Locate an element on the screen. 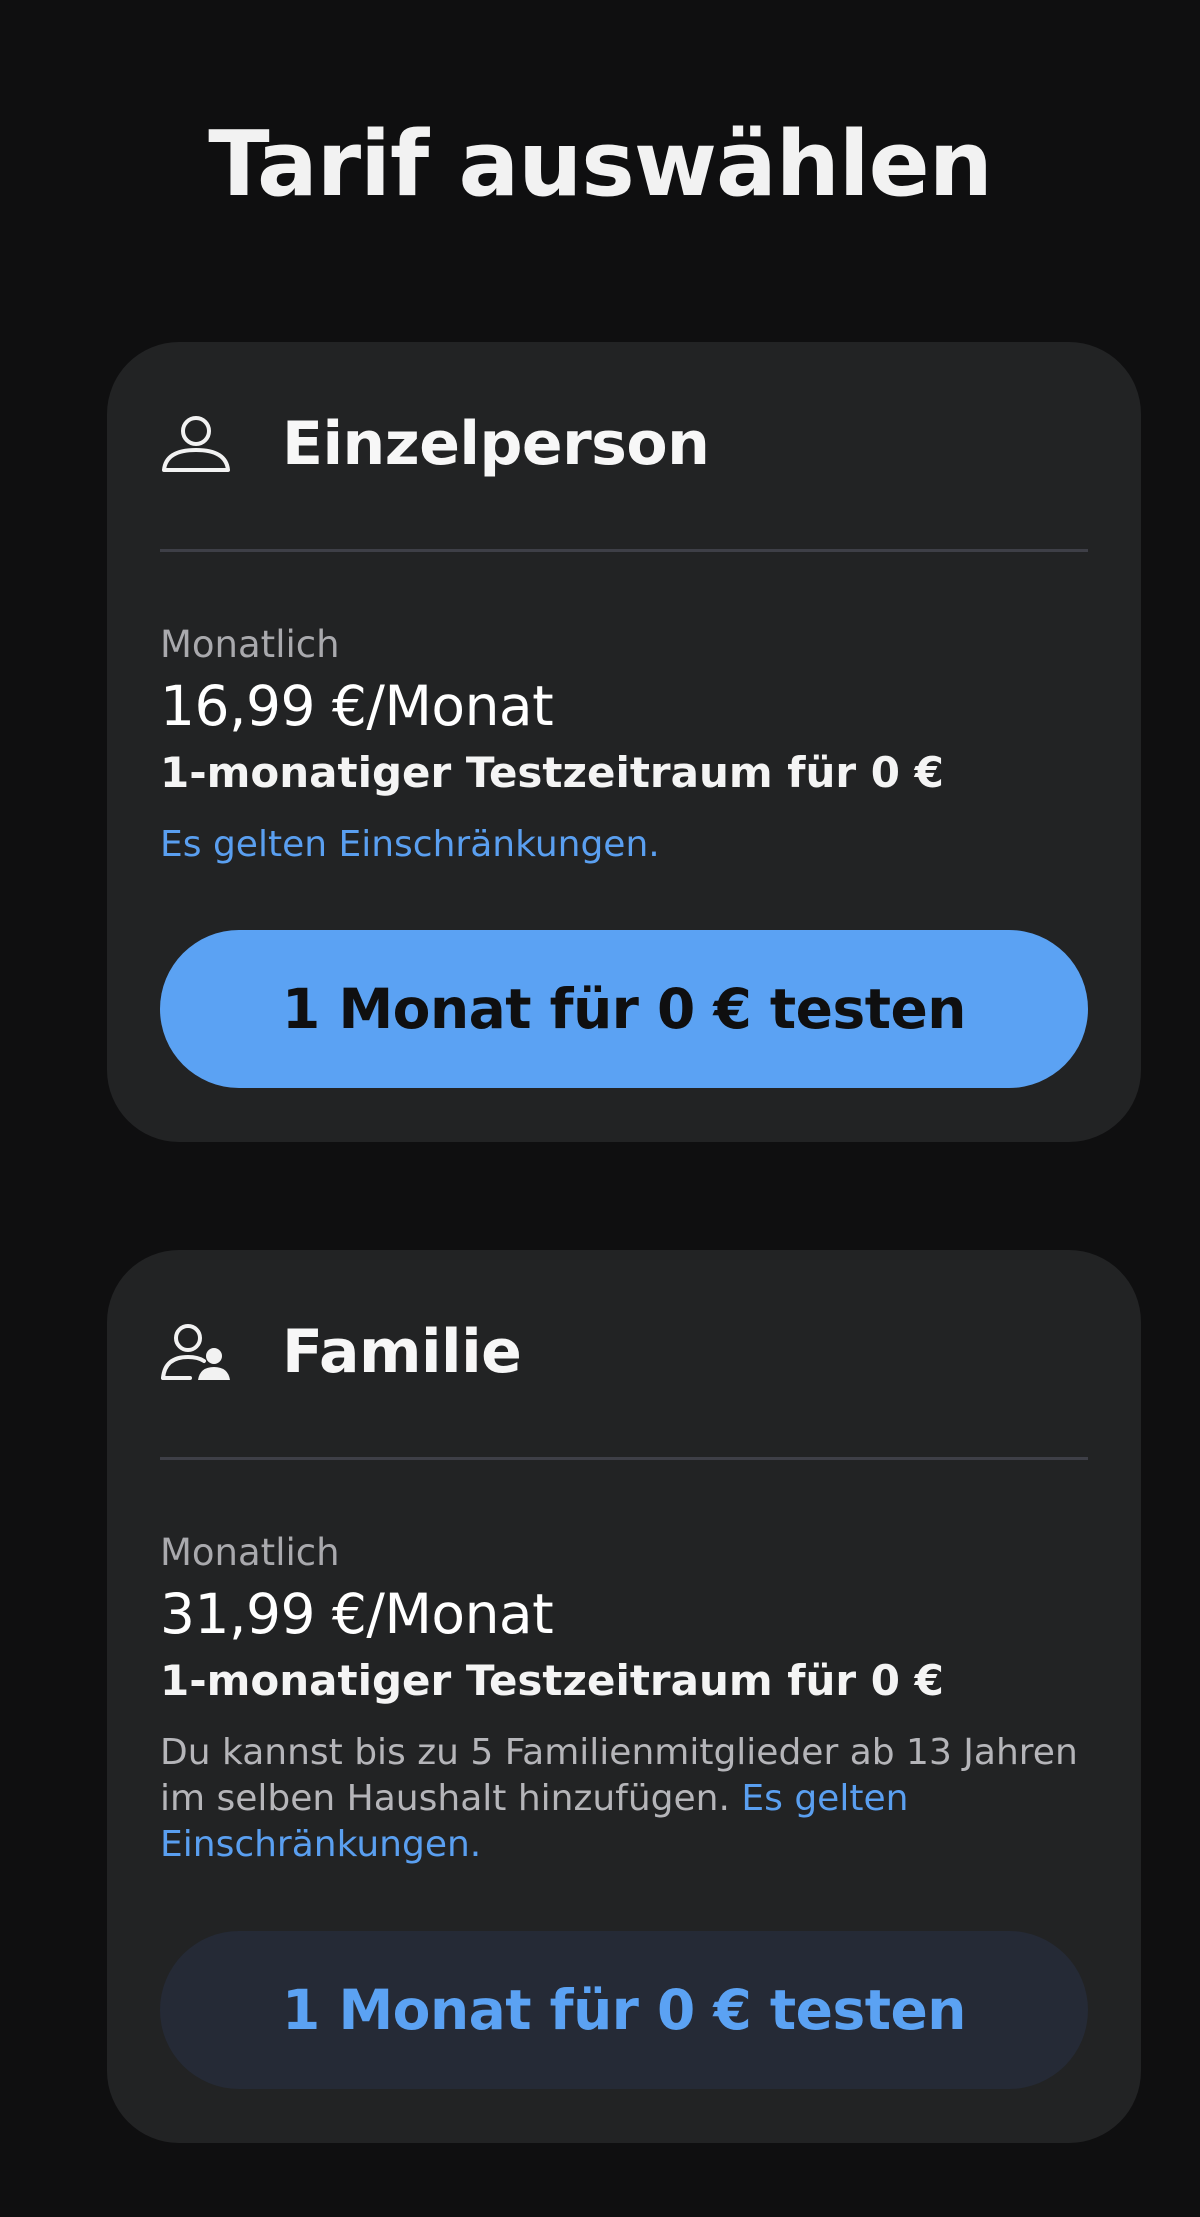 The width and height of the screenshot is (1200, 2217). plan-note: Es gelten Einschränkungen. is located at coordinates (624, 845).